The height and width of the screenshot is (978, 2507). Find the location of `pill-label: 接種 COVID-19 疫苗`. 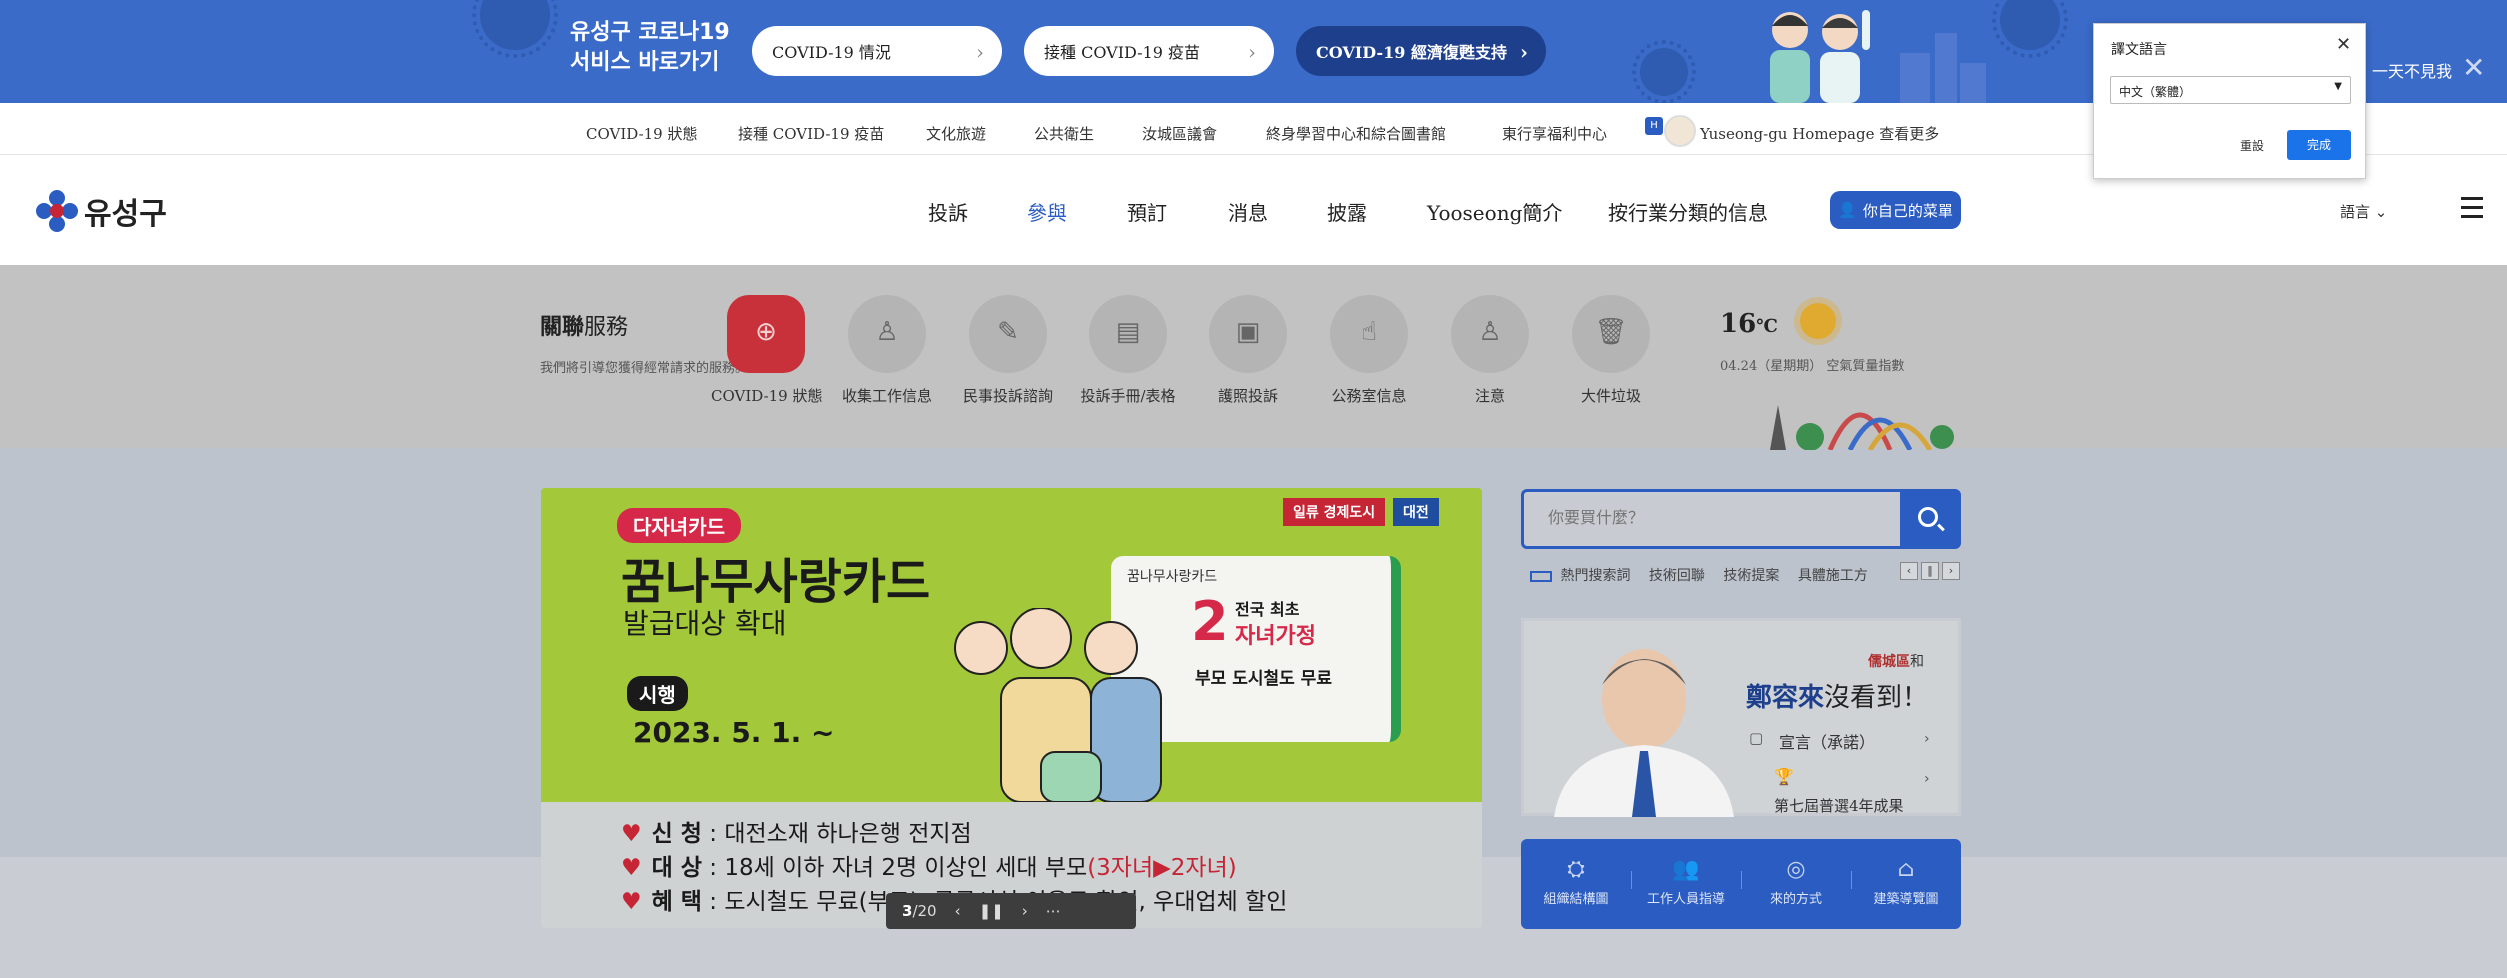

pill-label: 接種 COVID-19 疫苗 is located at coordinates (1122, 52).